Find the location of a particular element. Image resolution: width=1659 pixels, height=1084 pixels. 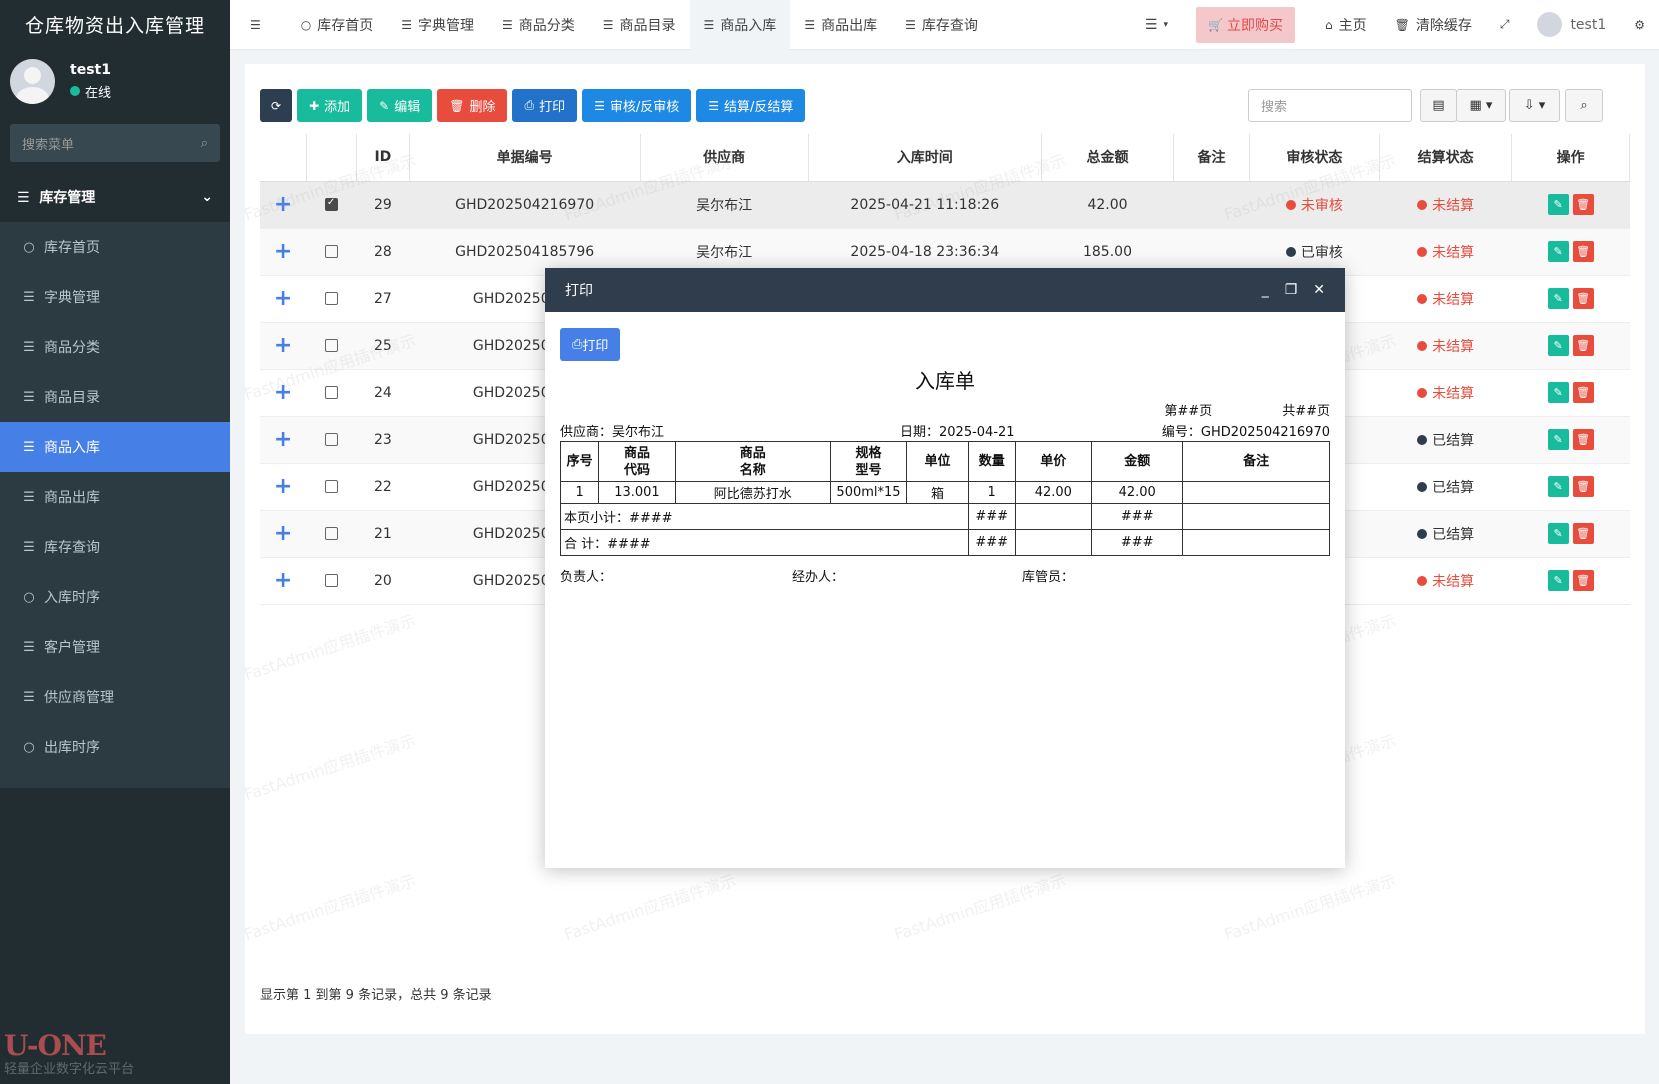

close-icon: ✕ is located at coordinates (1319, 290).